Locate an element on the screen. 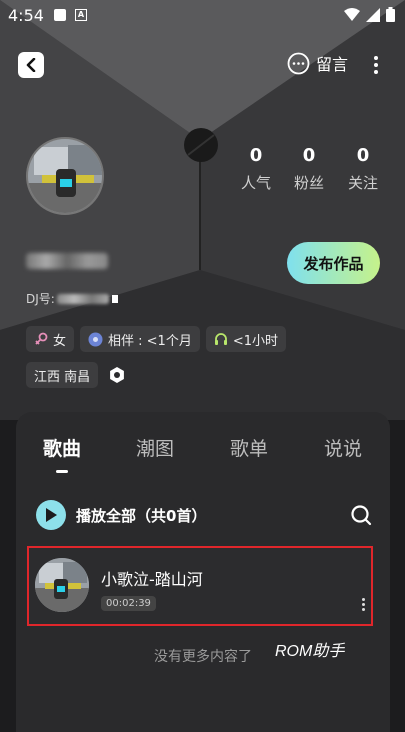 This screenshot has height=732, width=405. song-cover-image is located at coordinates (62, 585).